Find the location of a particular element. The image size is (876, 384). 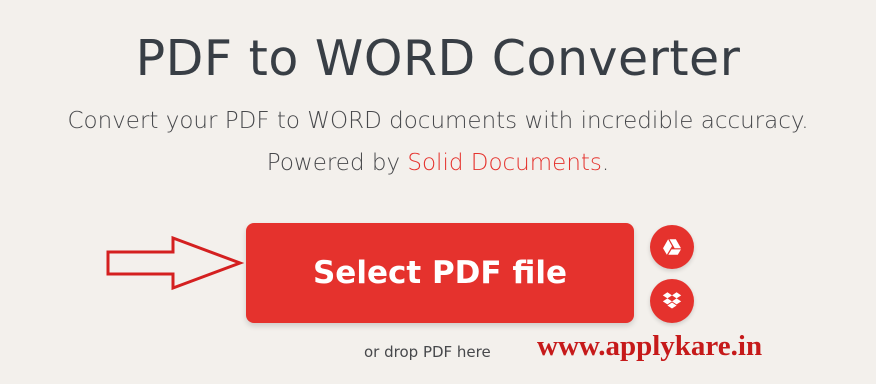

google-drive-icon is located at coordinates (672, 247).